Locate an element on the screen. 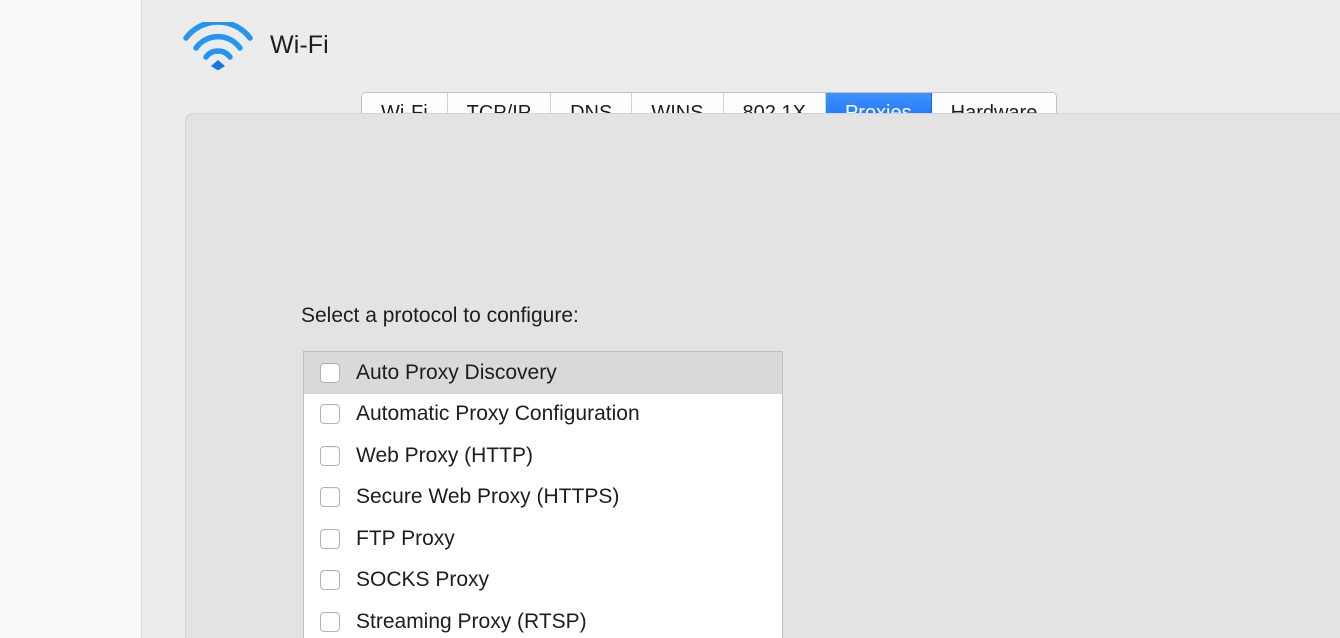  protocol-row: FTP Proxy is located at coordinates (543, 539).